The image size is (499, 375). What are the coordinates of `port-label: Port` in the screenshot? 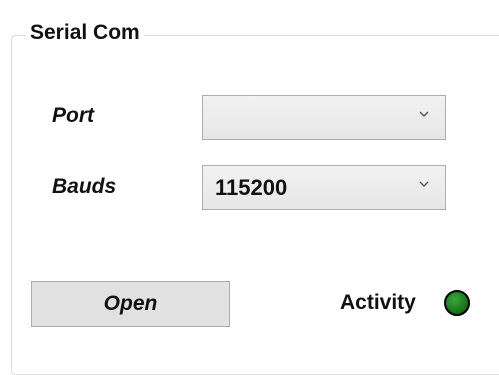 It's located at (73, 115).